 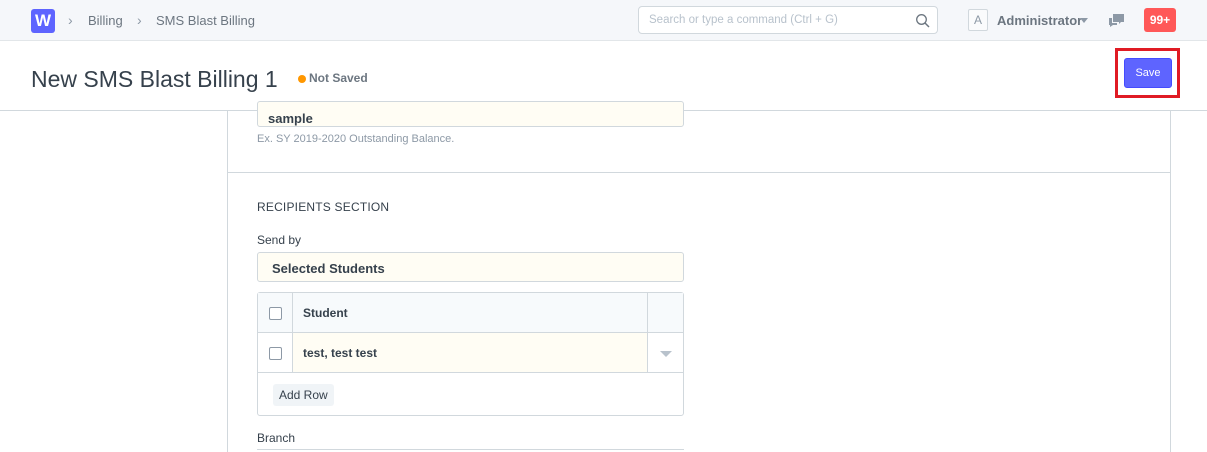 I want to click on section-divider, so click(x=699, y=172).